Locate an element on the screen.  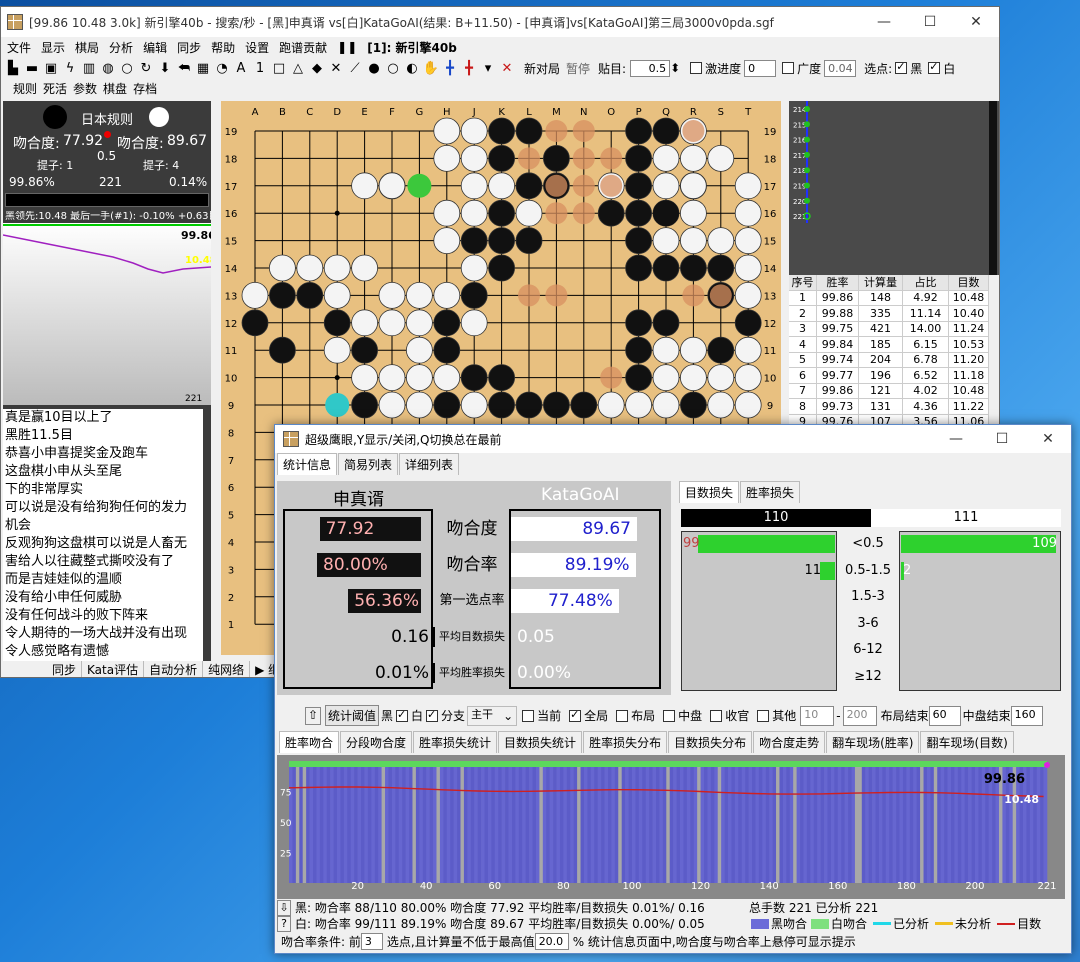
grid-icon: ▦ is located at coordinates (203, 68).